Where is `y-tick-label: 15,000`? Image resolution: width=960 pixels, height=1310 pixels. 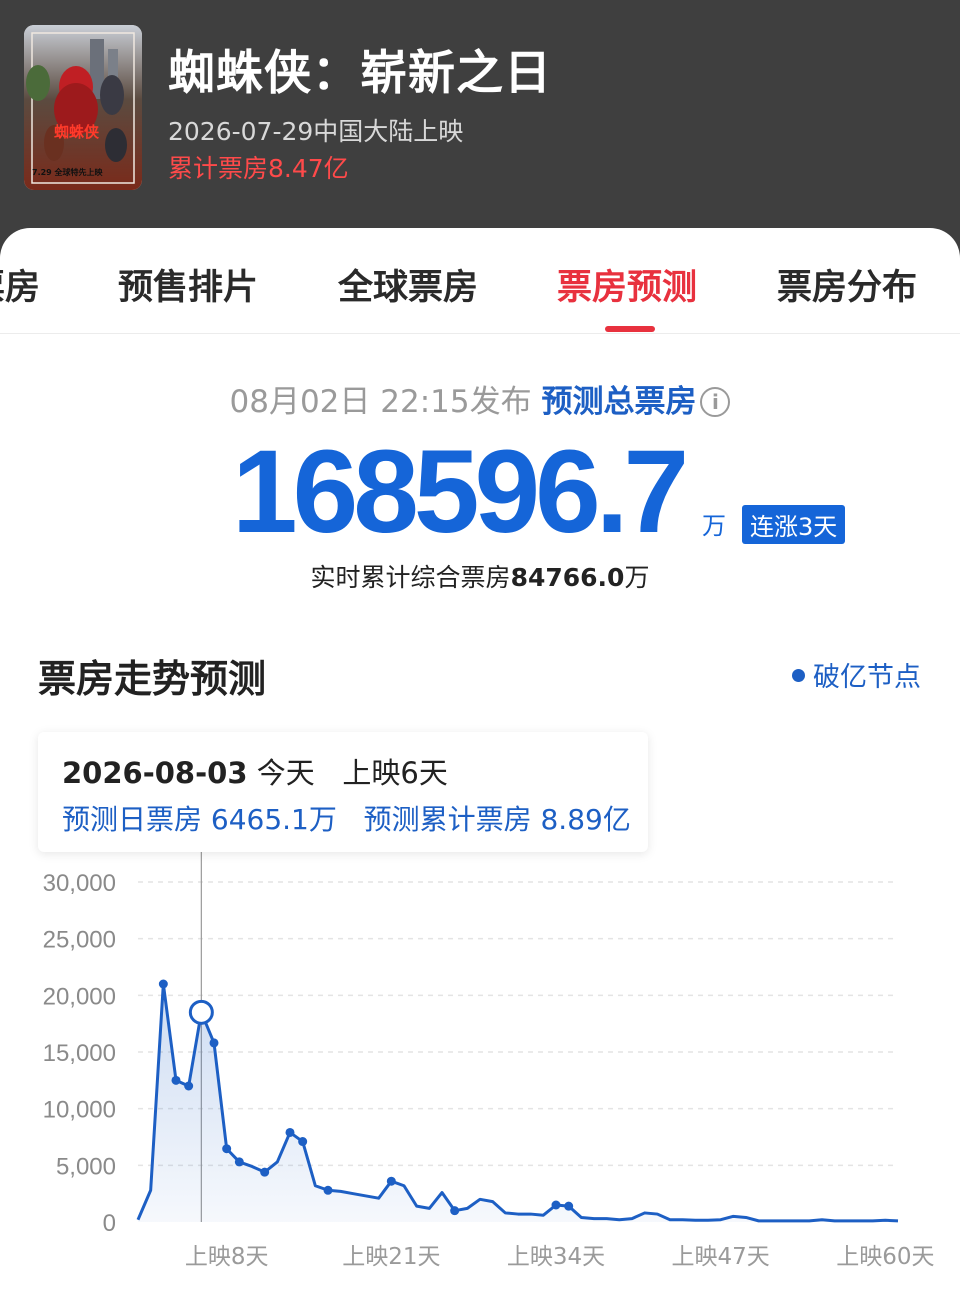
y-tick-label: 15,000 is located at coordinates (79, 1053).